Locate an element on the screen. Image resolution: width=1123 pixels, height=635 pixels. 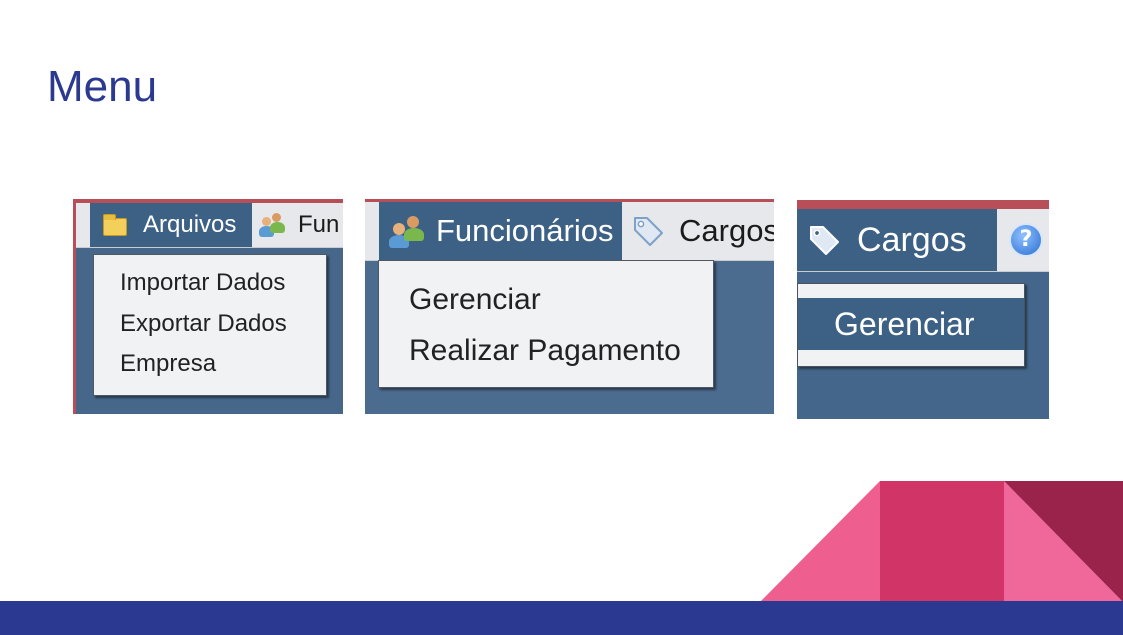
magenta-block is located at coordinates (942, 541).